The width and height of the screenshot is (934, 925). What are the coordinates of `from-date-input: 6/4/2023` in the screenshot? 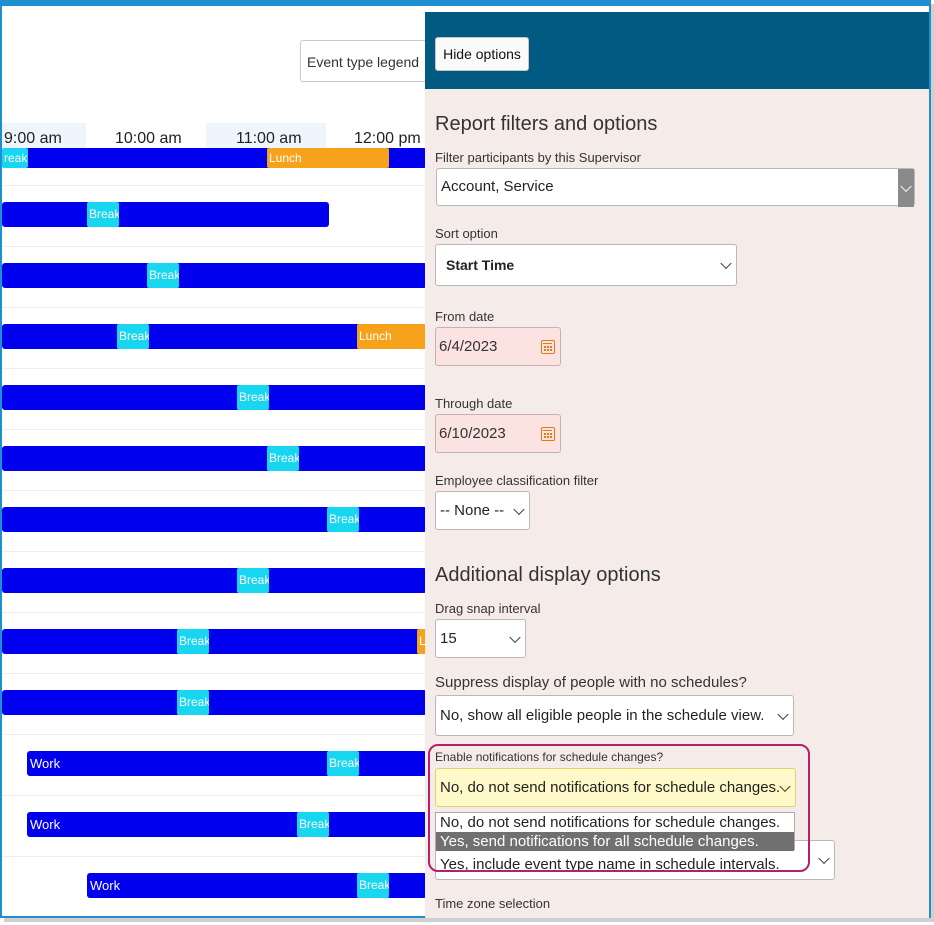 It's located at (498, 346).